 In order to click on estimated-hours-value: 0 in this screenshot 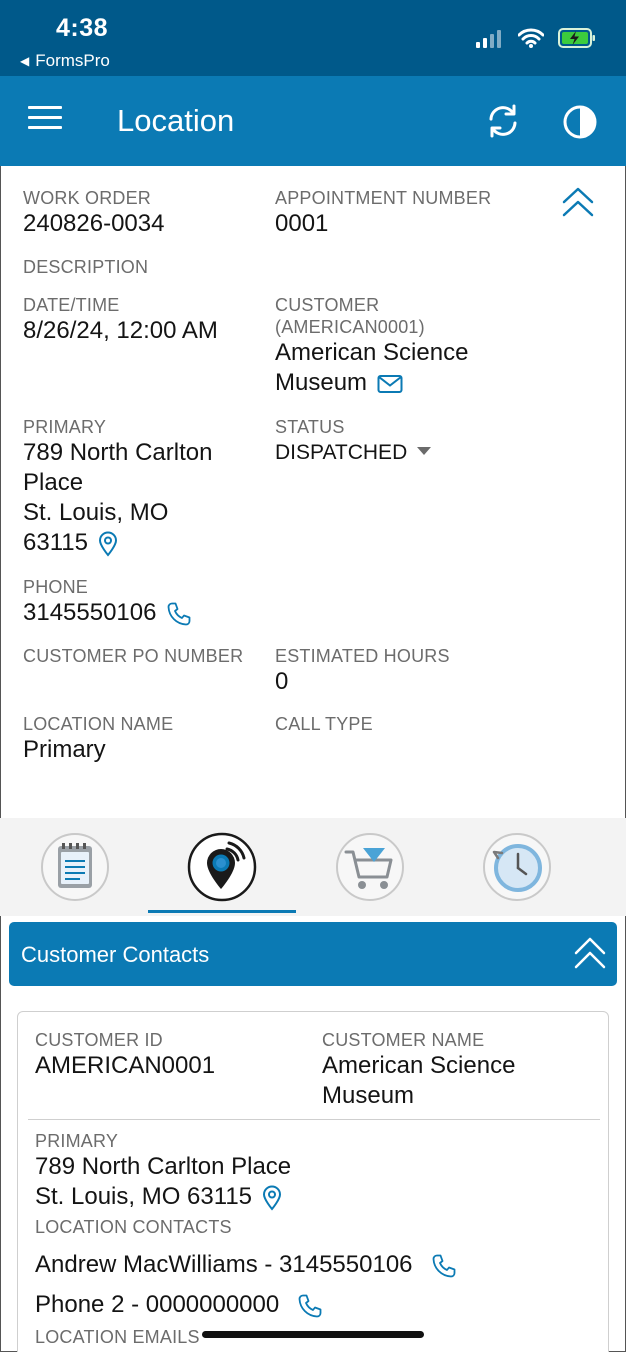, I will do `click(282, 681)`.